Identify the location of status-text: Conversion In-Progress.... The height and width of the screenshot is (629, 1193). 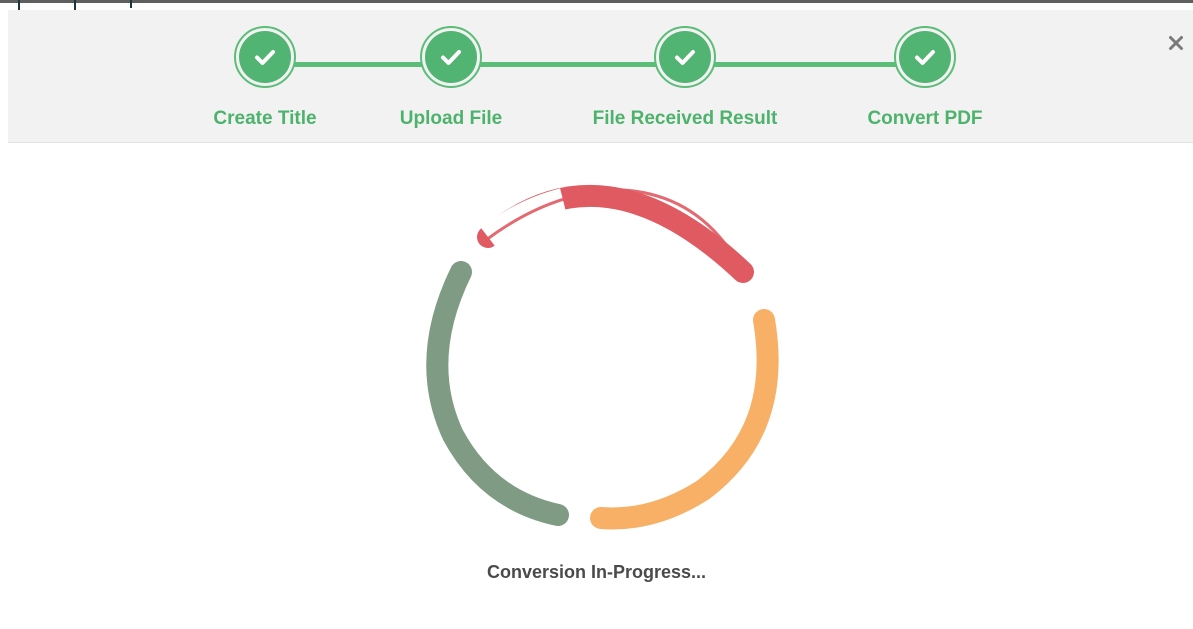
(596, 572).